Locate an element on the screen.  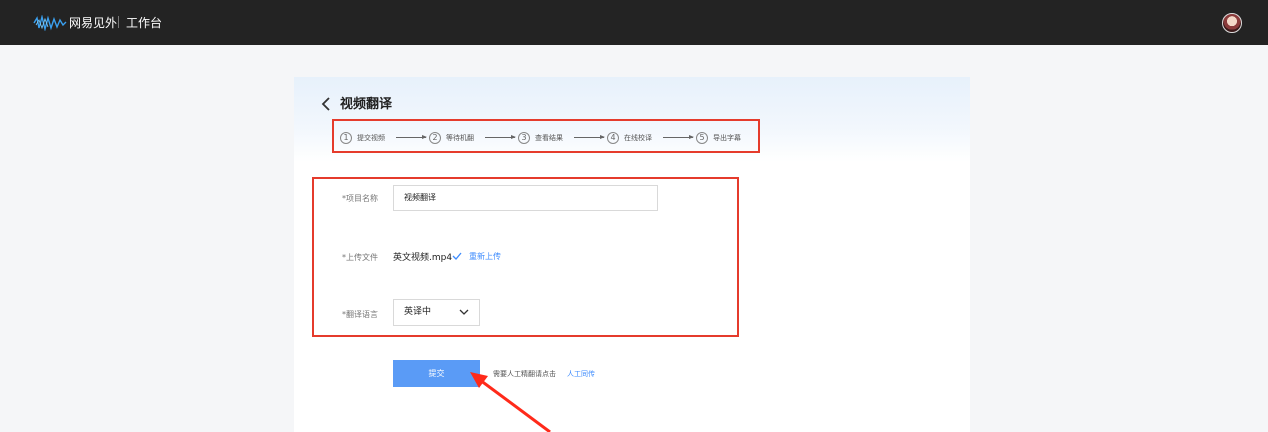
step-online-proofread: 4 在线校译 is located at coordinates (629, 138).